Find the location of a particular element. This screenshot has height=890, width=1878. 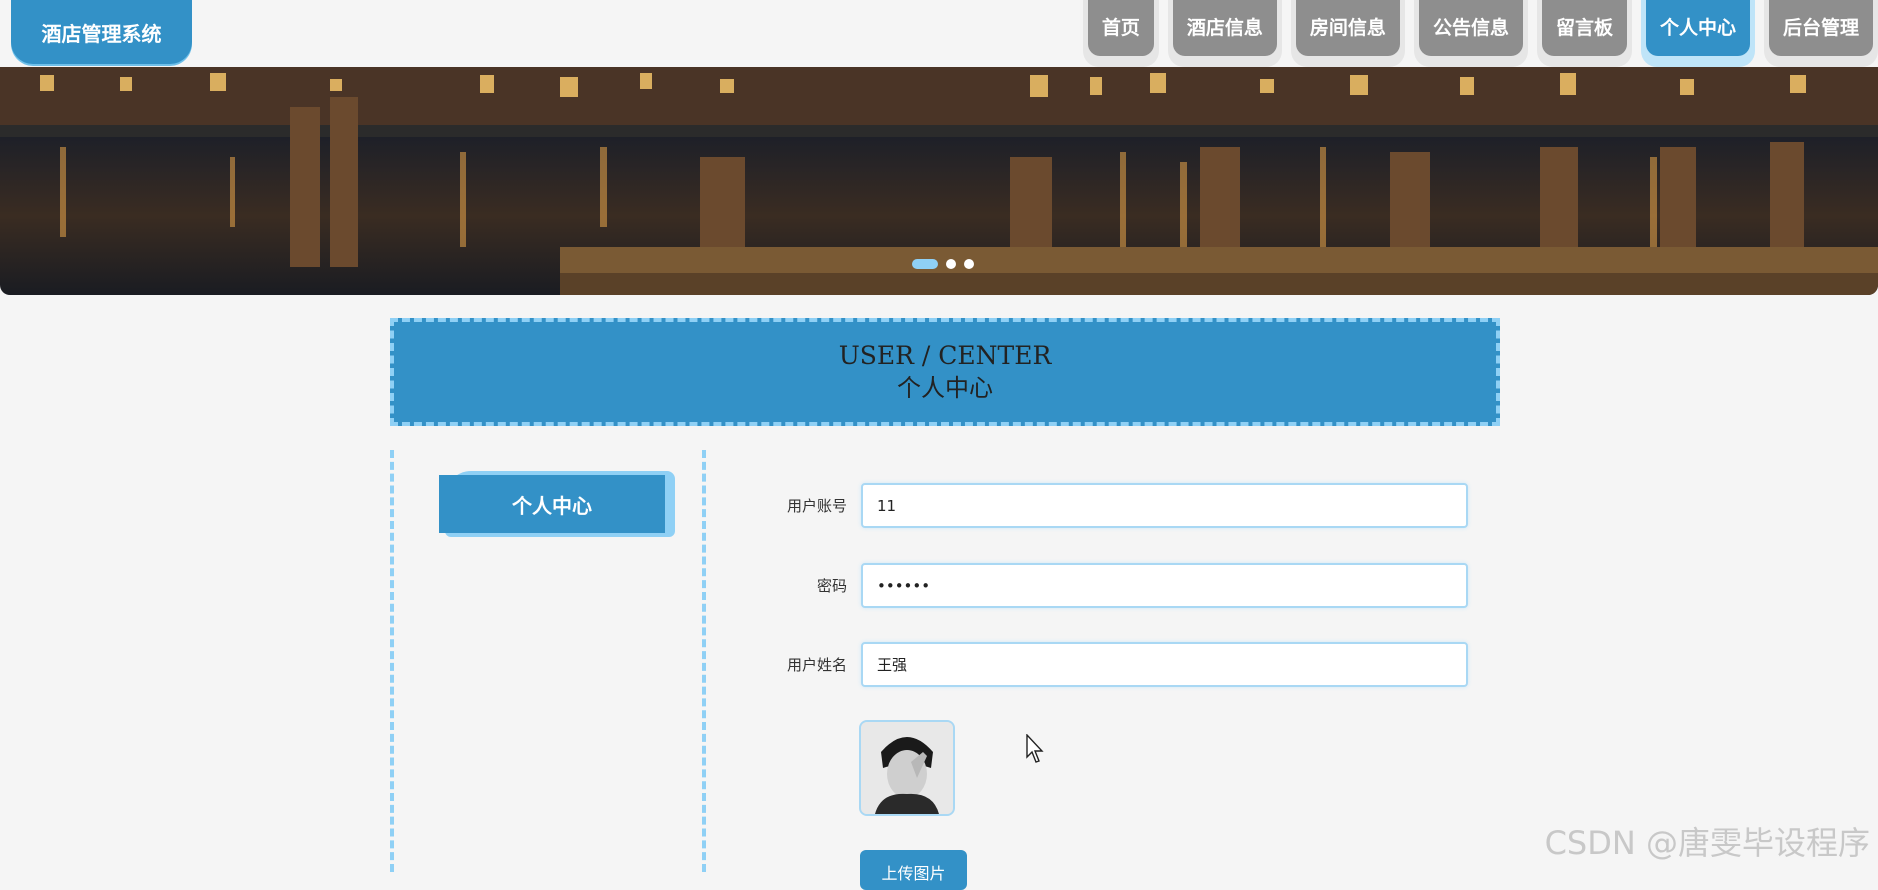

nav-item-label: 留言板 is located at coordinates (1584, 28).